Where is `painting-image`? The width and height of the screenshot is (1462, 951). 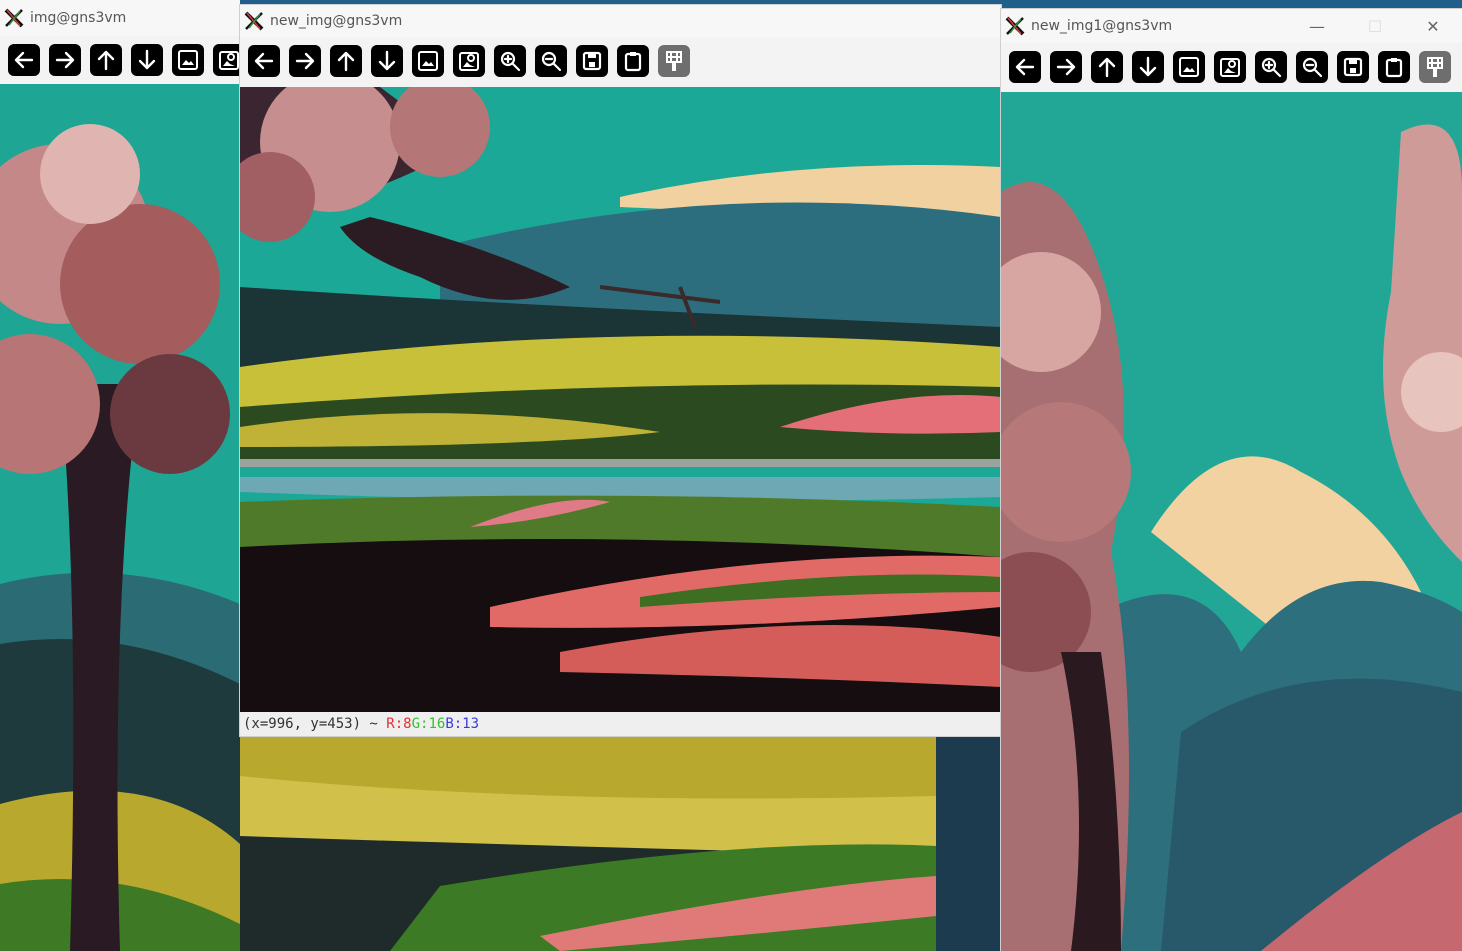
painting-image is located at coordinates (120, 517).